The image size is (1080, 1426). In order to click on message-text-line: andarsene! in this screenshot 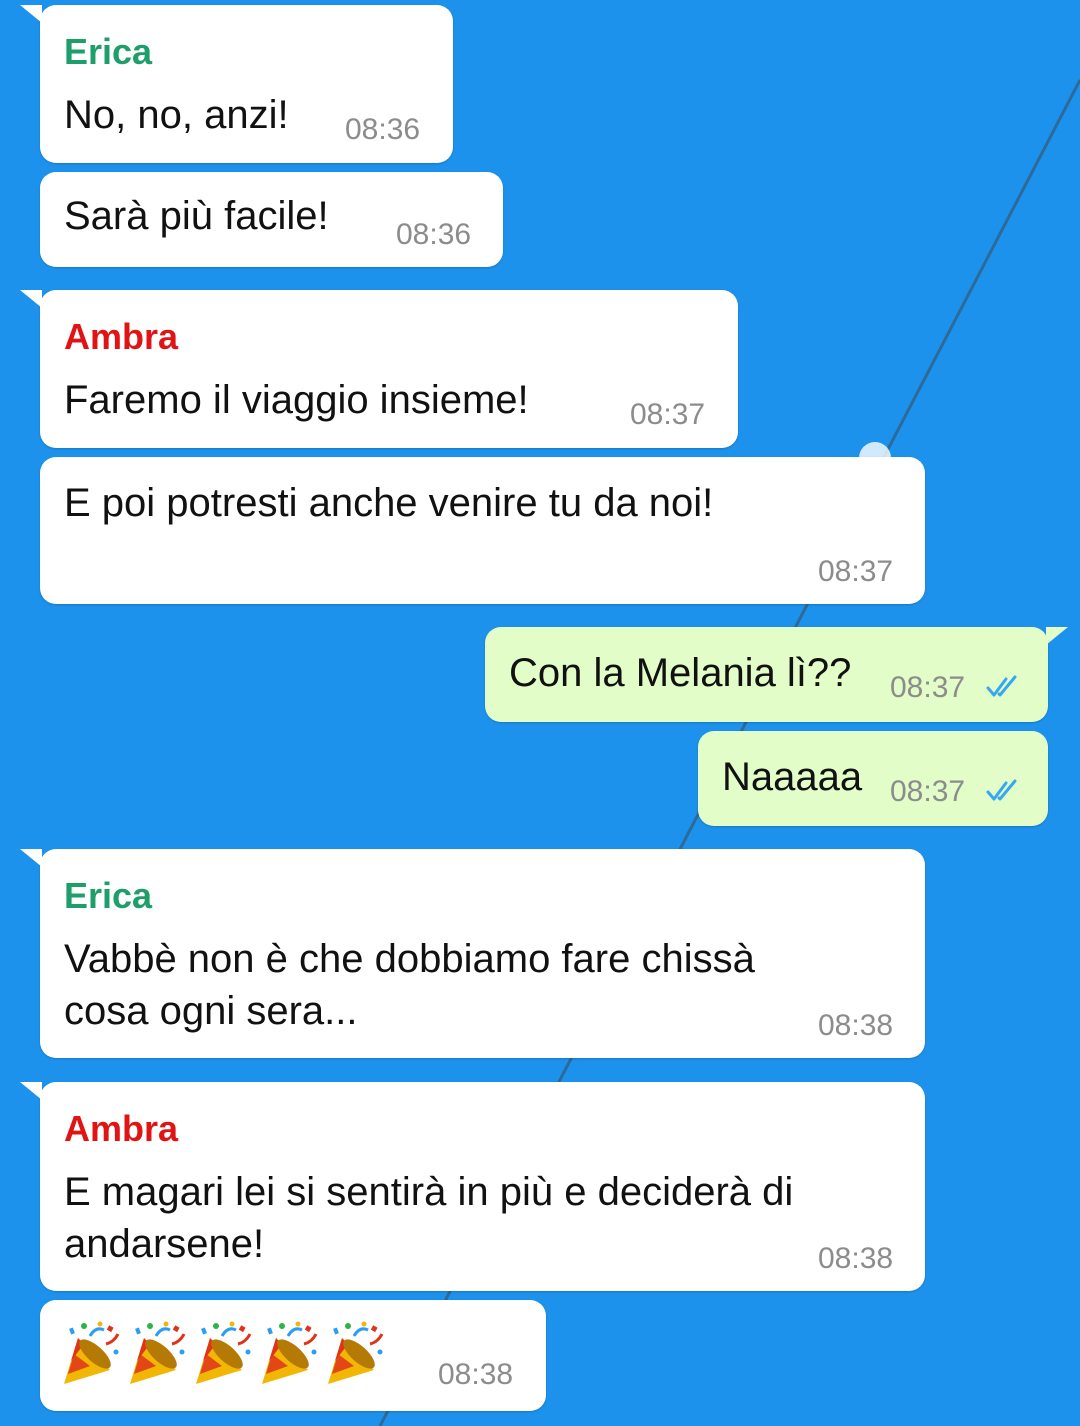, I will do `click(164, 1244)`.